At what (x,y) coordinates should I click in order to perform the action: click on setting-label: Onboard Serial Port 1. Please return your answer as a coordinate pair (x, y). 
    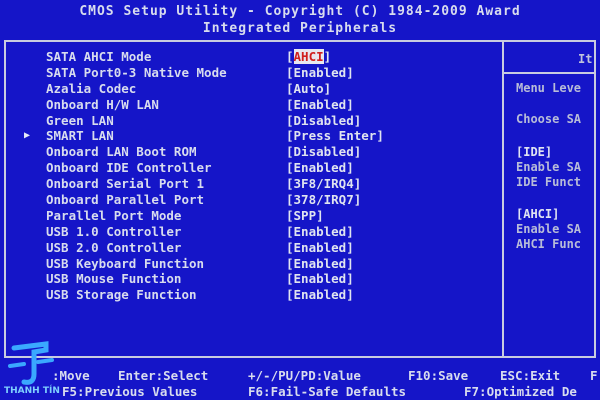
    Looking at the image, I should click on (125, 184).